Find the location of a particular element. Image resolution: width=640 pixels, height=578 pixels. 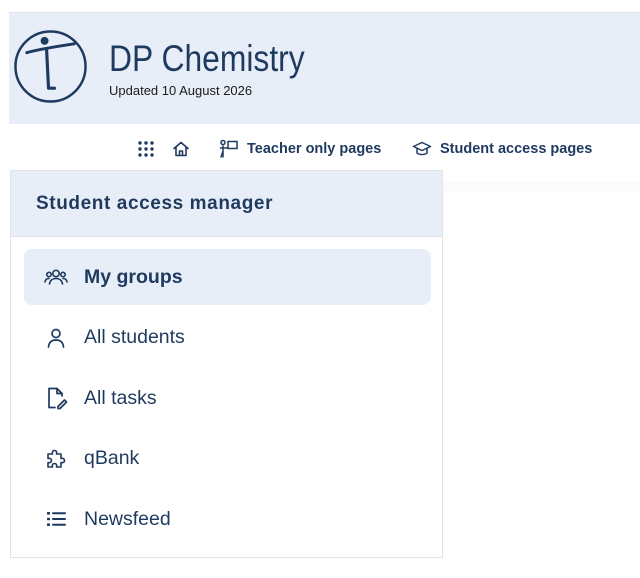

menu-item-qbank: qBank is located at coordinates (227, 459).